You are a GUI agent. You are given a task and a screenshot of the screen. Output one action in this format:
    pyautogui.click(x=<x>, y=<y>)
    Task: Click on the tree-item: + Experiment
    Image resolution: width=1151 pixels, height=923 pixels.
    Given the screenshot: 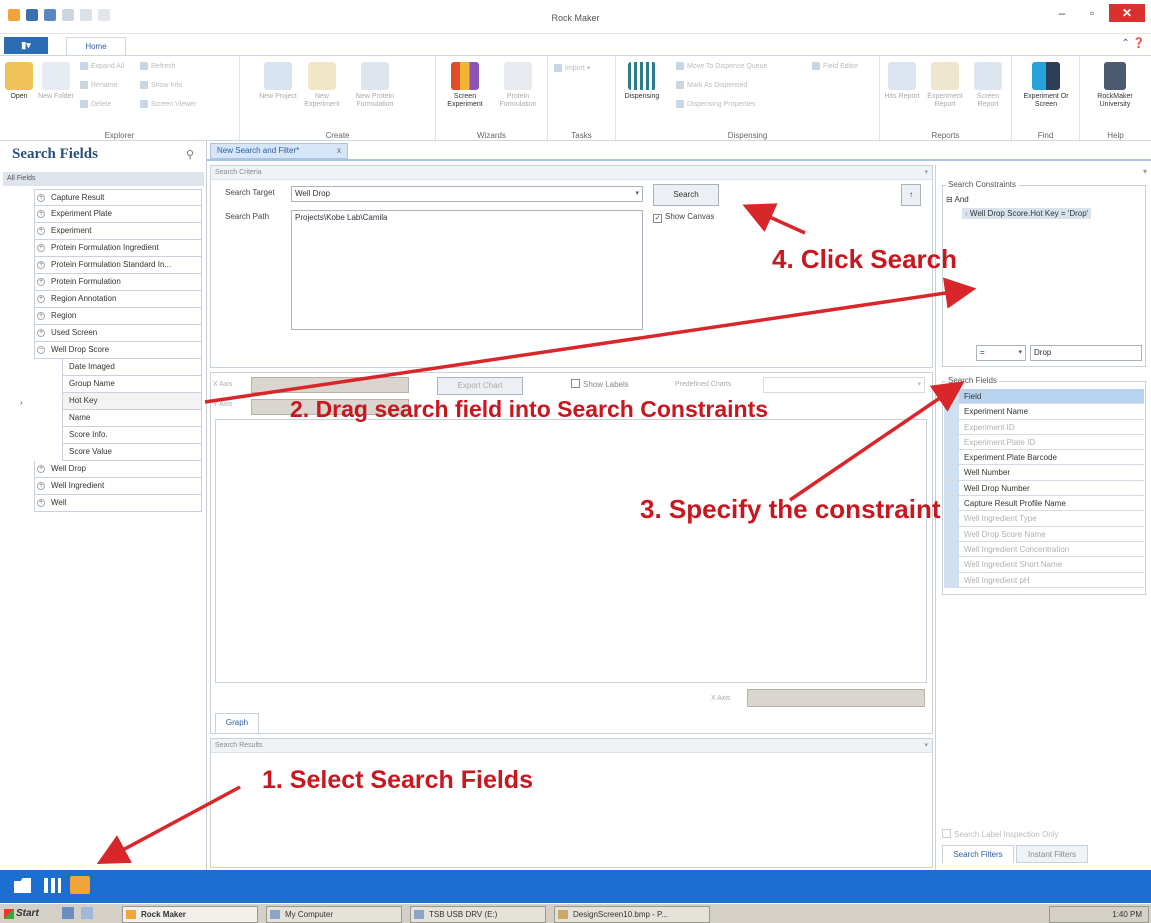 What is the action you would take?
    pyautogui.click(x=118, y=231)
    